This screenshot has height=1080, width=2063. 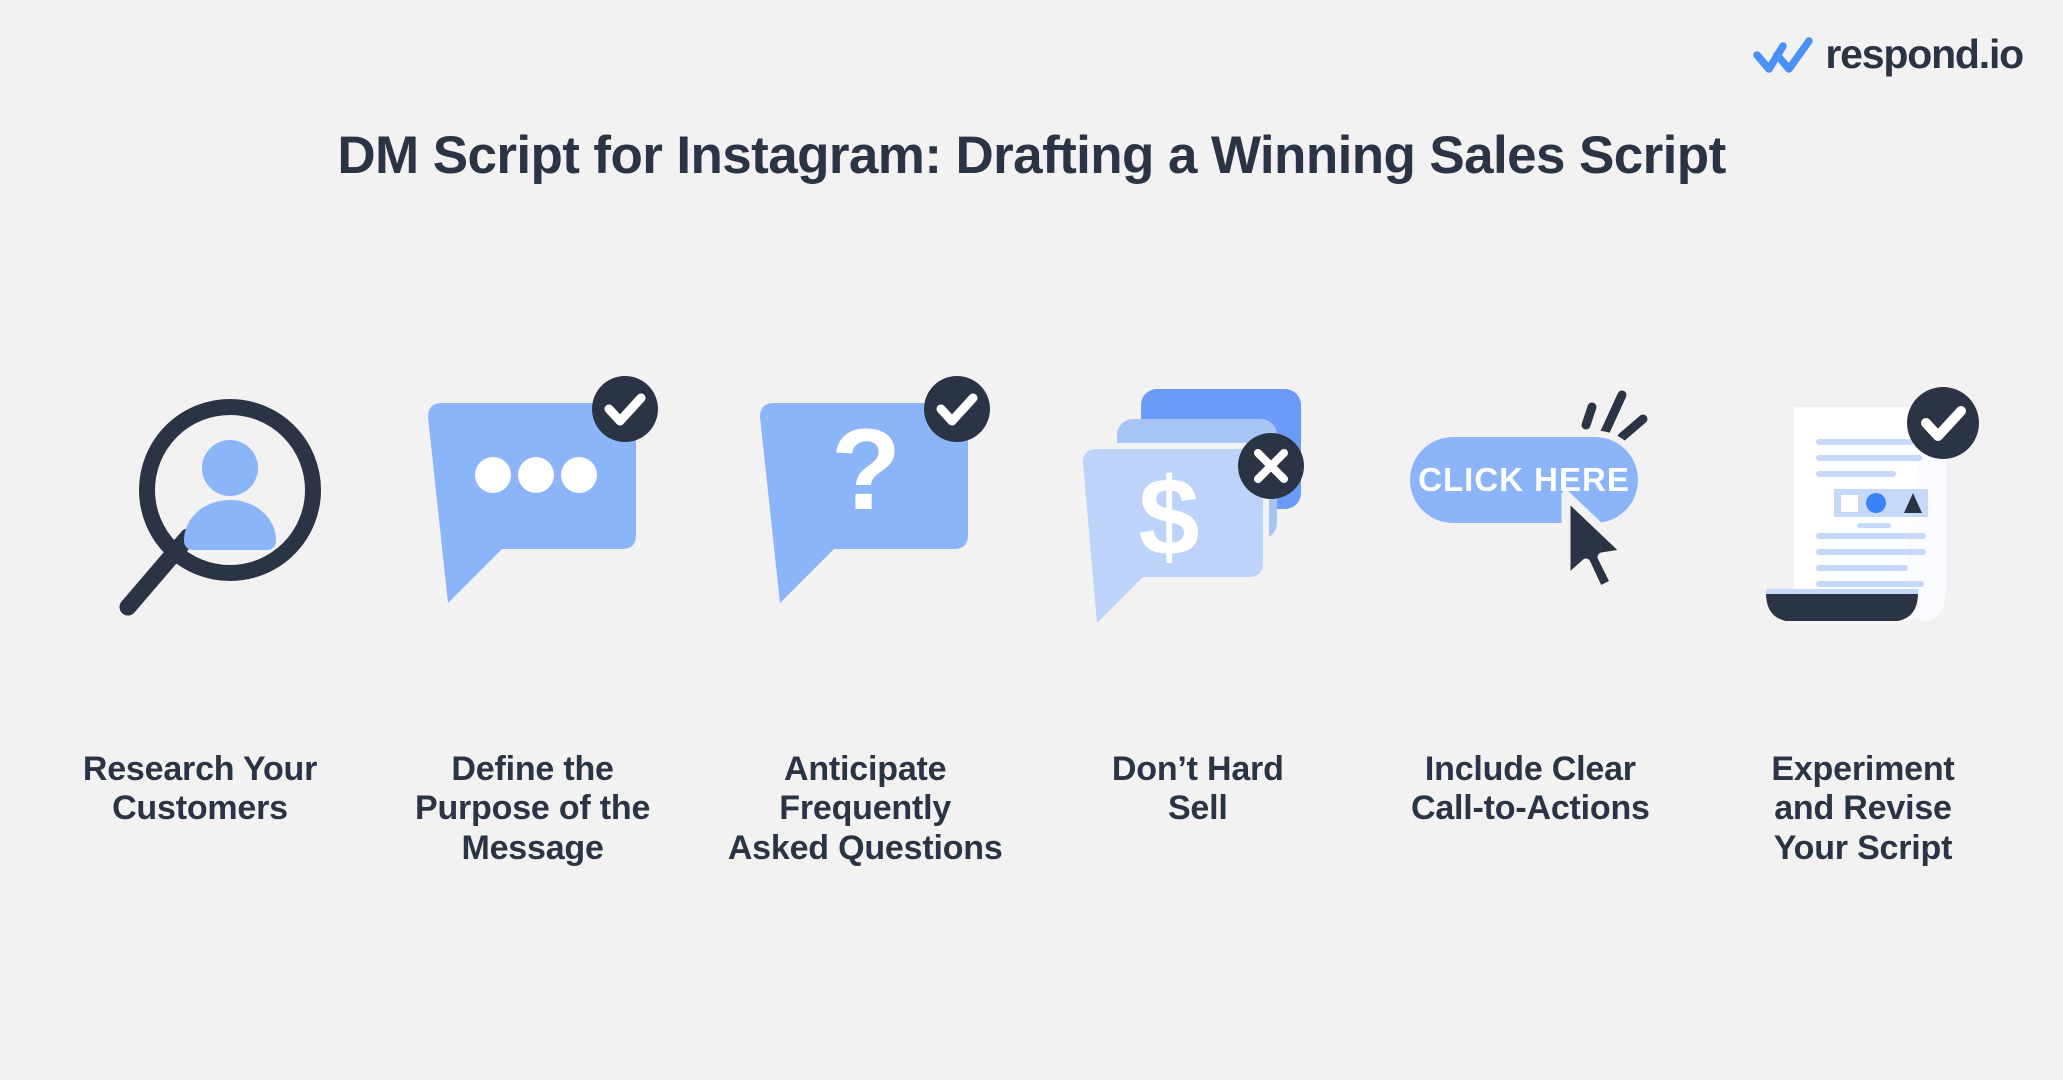 I want to click on step-define-purpose: Define the Purpose of the Message, so click(x=533, y=622).